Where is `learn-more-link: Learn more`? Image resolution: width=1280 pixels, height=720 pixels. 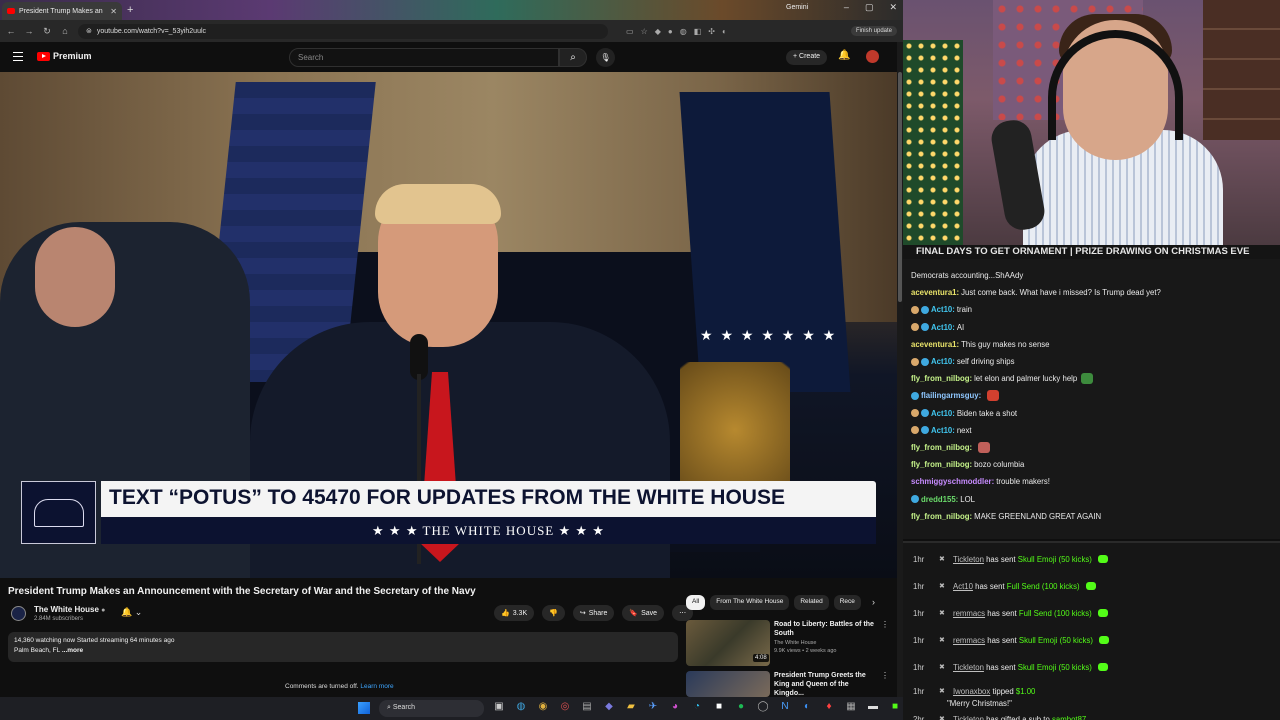 learn-more-link: Learn more is located at coordinates (376, 686).